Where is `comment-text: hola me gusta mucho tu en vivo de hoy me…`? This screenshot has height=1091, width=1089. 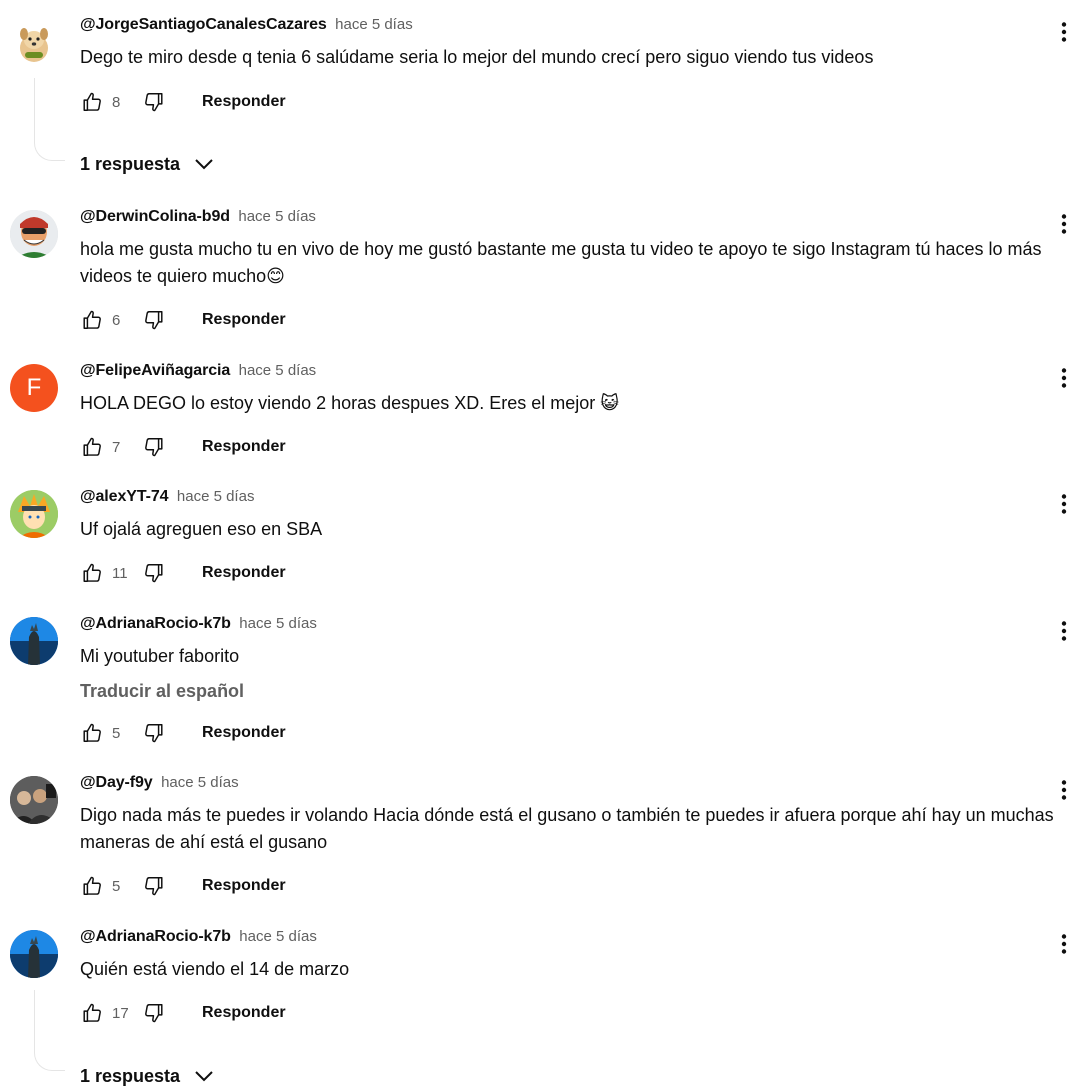
comment-text: hola me gusta mucho tu en vivo de hoy me… is located at coordinates (561, 262).